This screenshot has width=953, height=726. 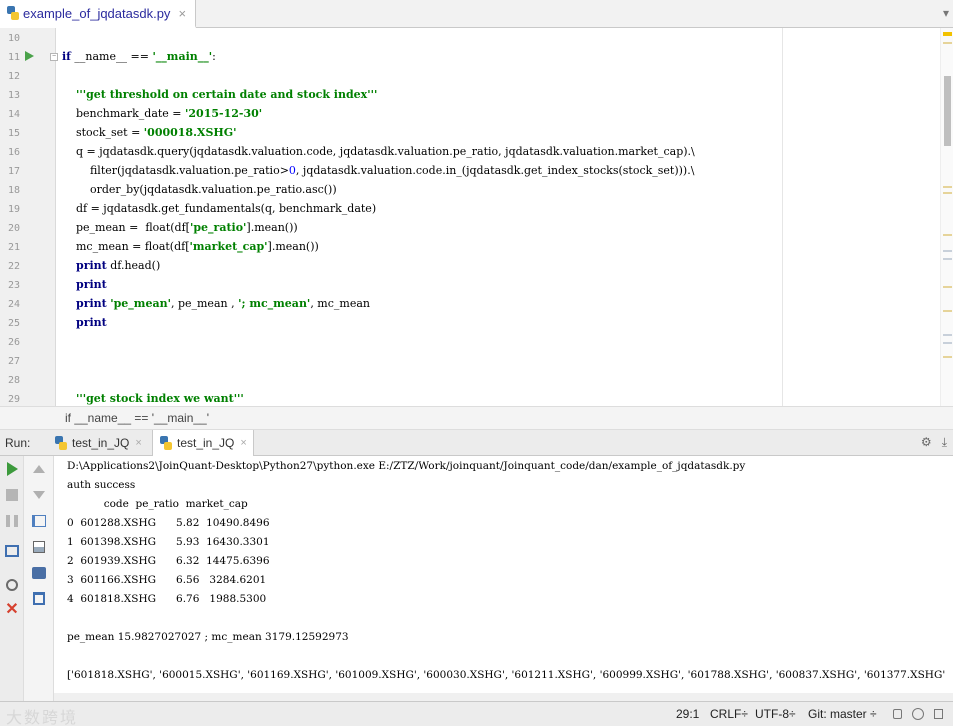 I want to click on console-output-line: 3 601166.XSHG 6.56 3284.6201, so click(x=167, y=580).